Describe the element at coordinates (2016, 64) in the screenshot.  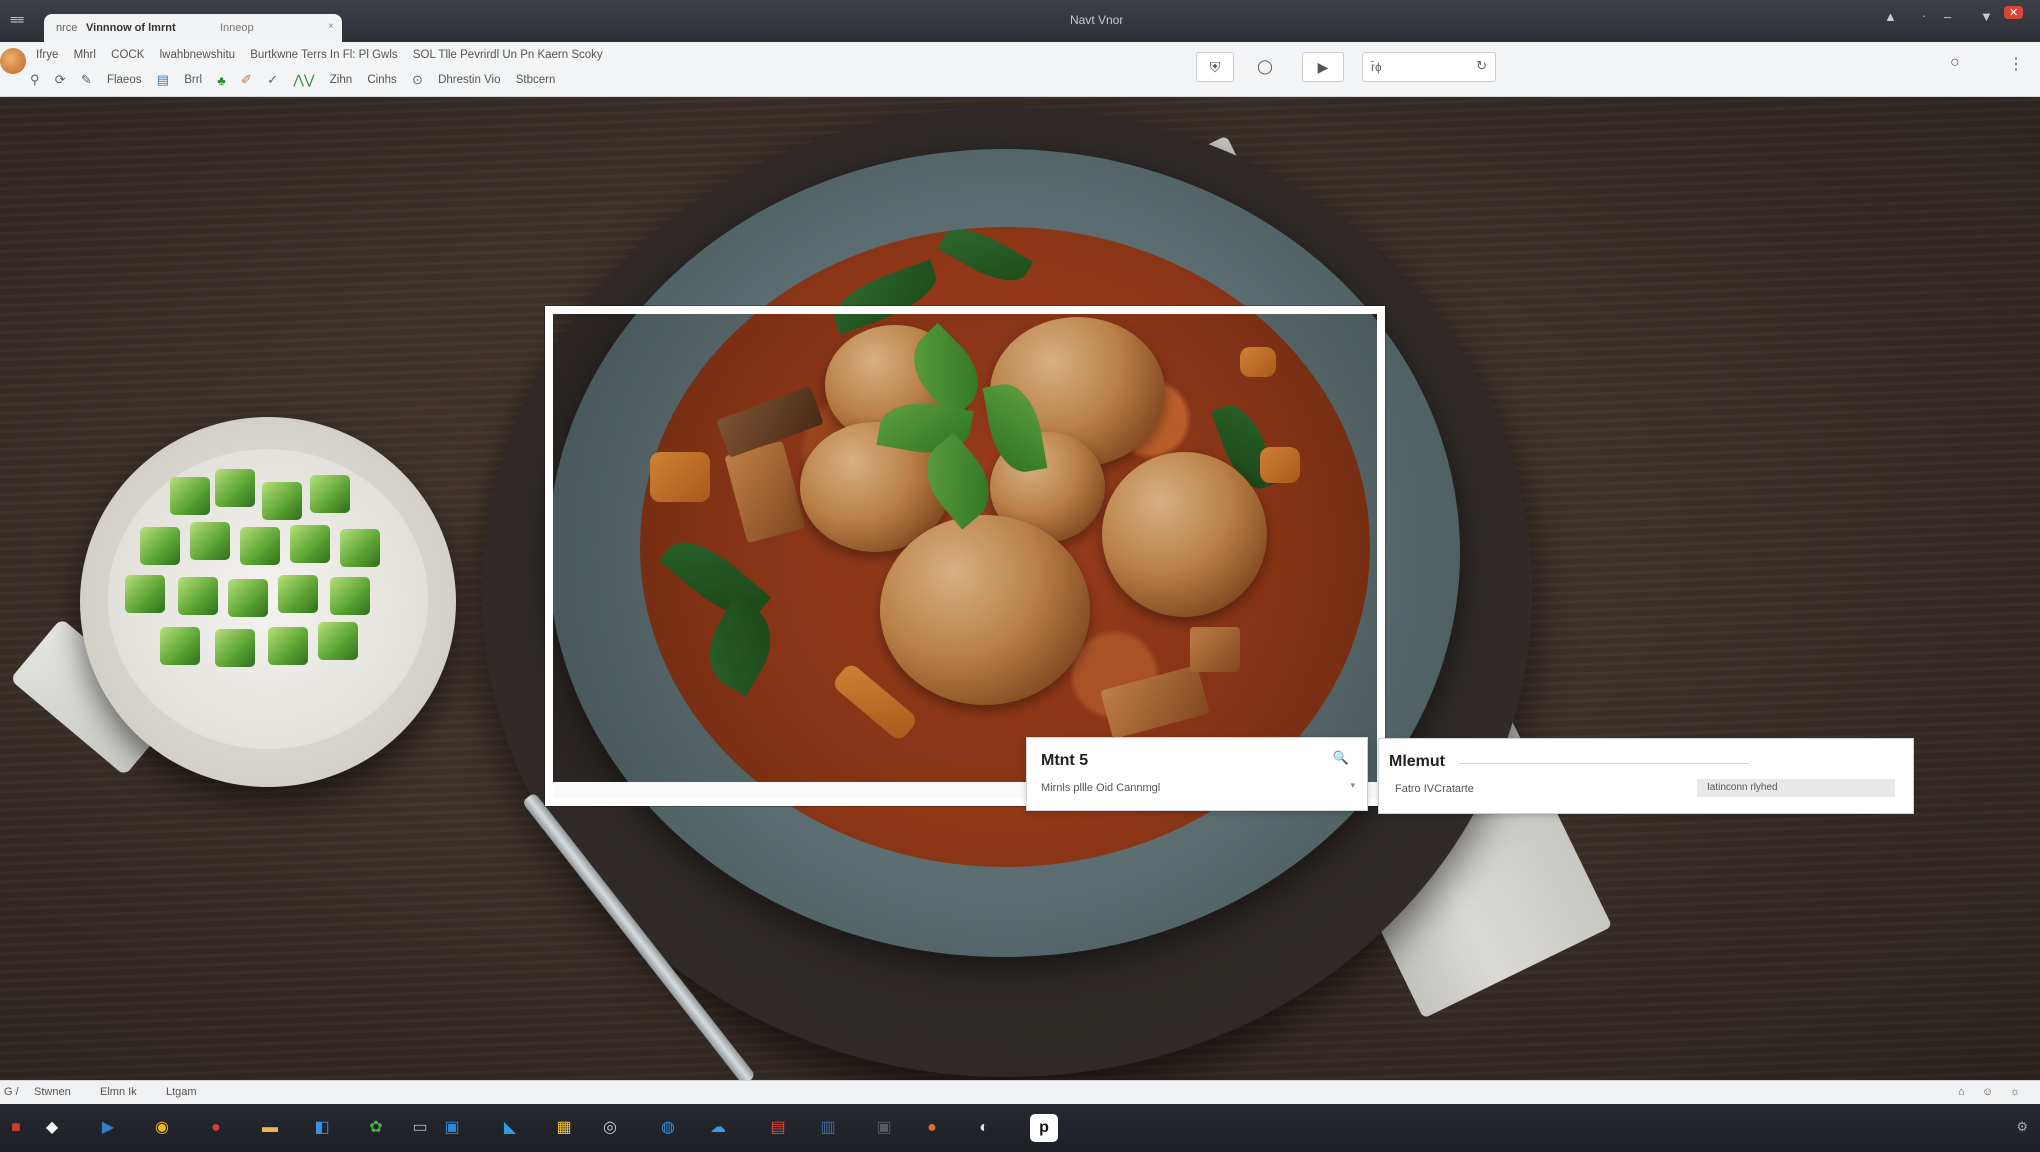
I see `kebab-menu-icon: ⋮` at that location.